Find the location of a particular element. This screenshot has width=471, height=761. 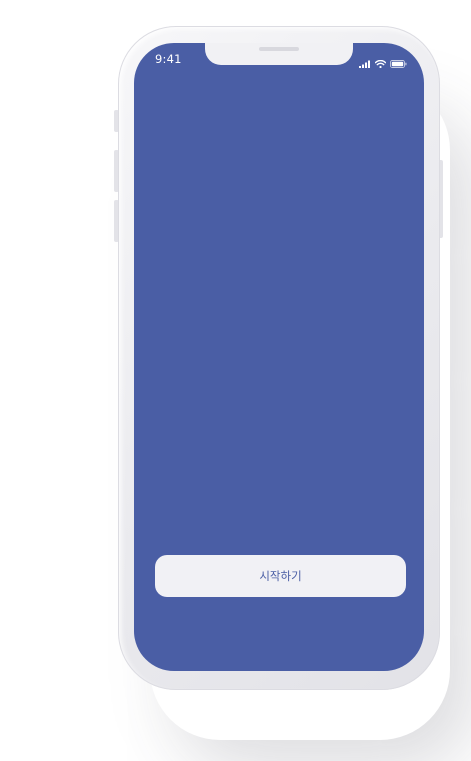

cellular-signal-icon is located at coordinates (365, 62).